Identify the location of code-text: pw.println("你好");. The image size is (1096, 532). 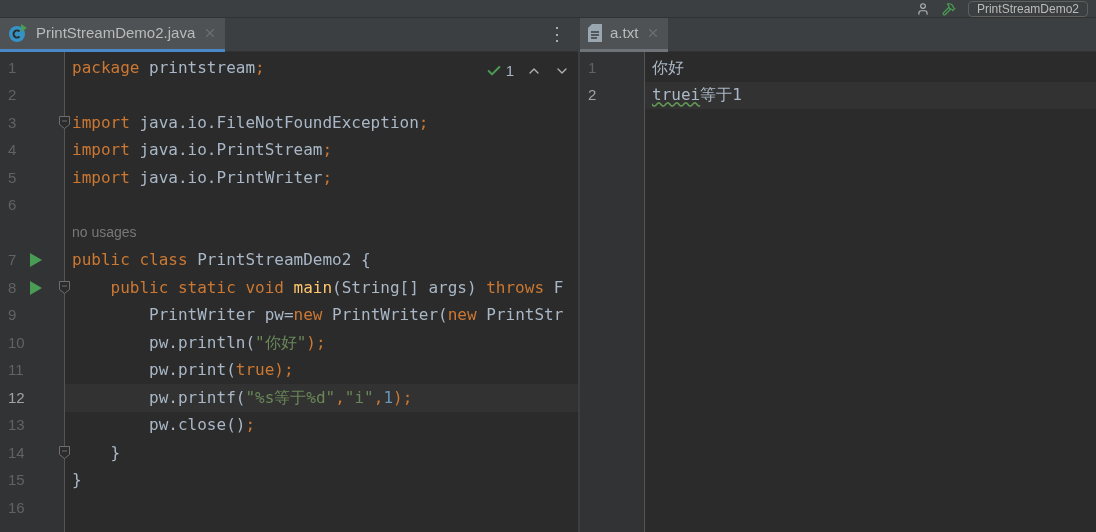
(237, 342).